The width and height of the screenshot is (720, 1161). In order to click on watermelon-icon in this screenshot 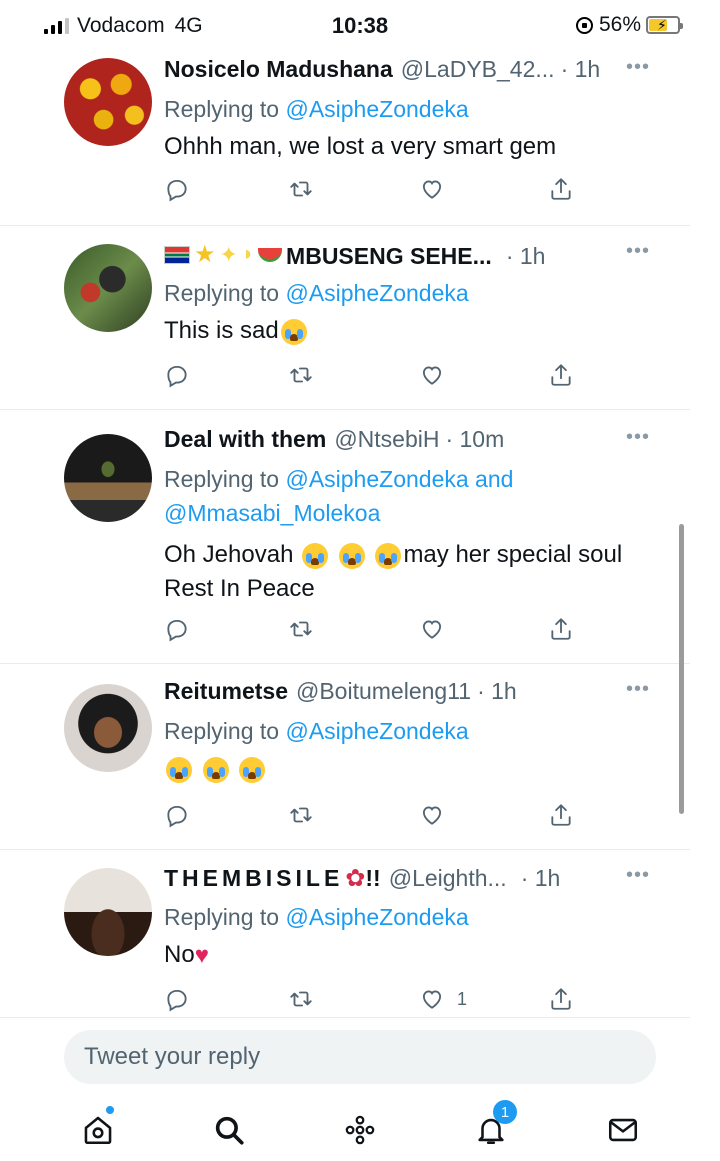, I will do `click(270, 254)`.